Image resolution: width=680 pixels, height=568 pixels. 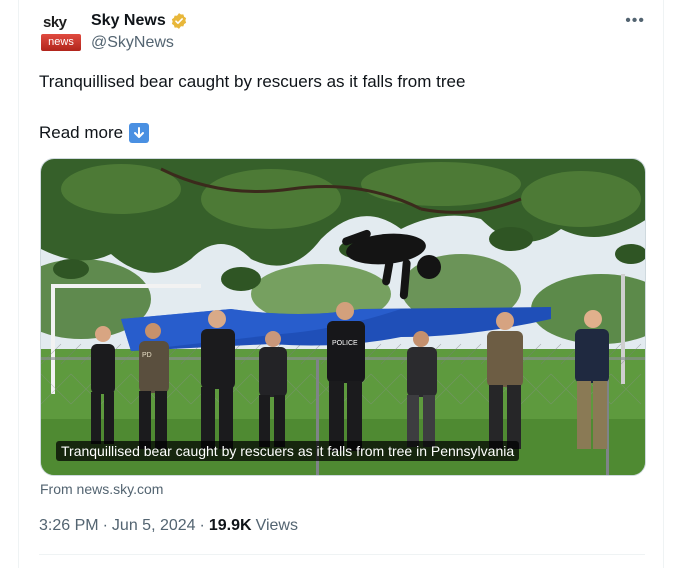 I want to click on read-more-text: Read more, so click(x=81, y=132).